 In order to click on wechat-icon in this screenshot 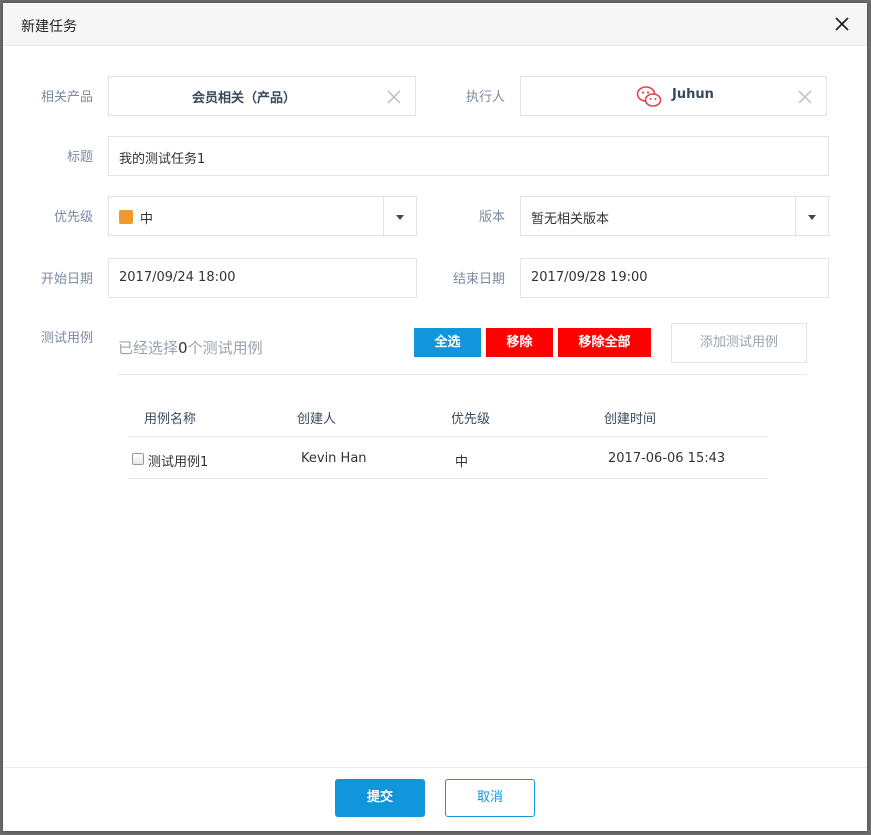, I will do `click(649, 96)`.